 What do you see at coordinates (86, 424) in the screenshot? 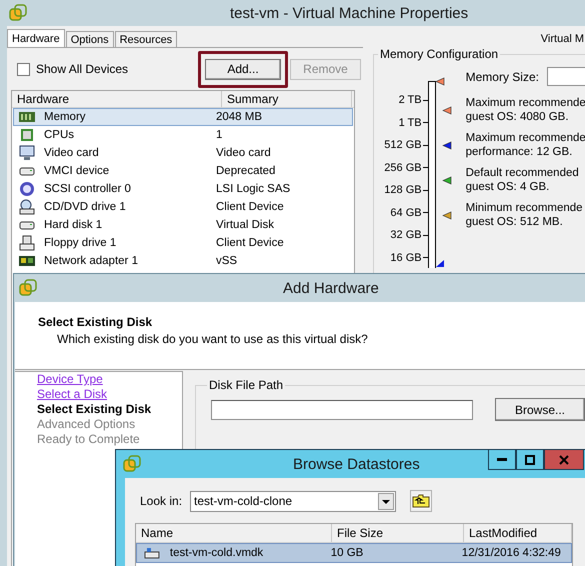
I see `step-label: Advanced Options` at bounding box center [86, 424].